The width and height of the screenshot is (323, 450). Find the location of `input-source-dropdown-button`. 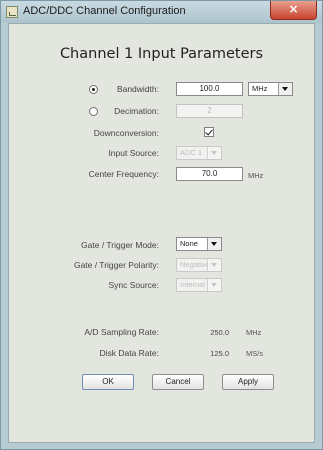

input-source-dropdown-button is located at coordinates (214, 153).